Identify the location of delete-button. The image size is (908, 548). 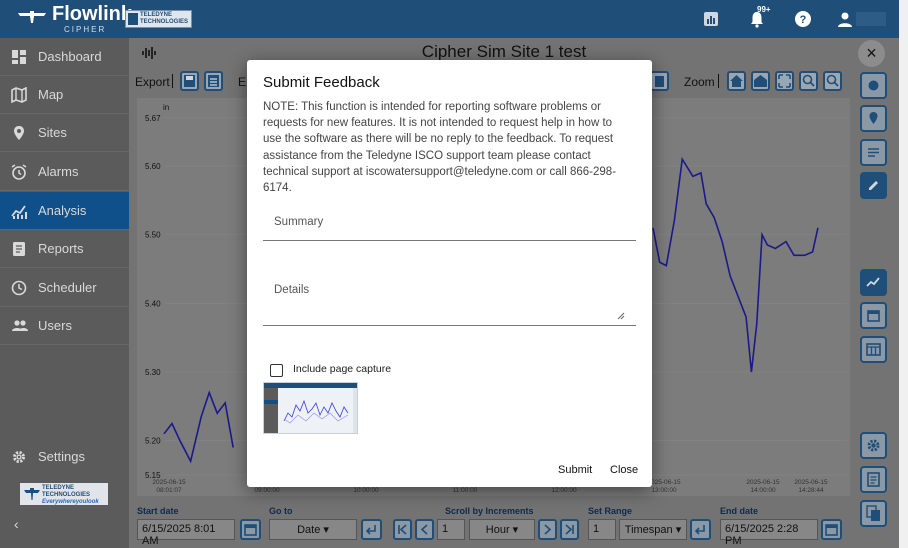
(659, 81).